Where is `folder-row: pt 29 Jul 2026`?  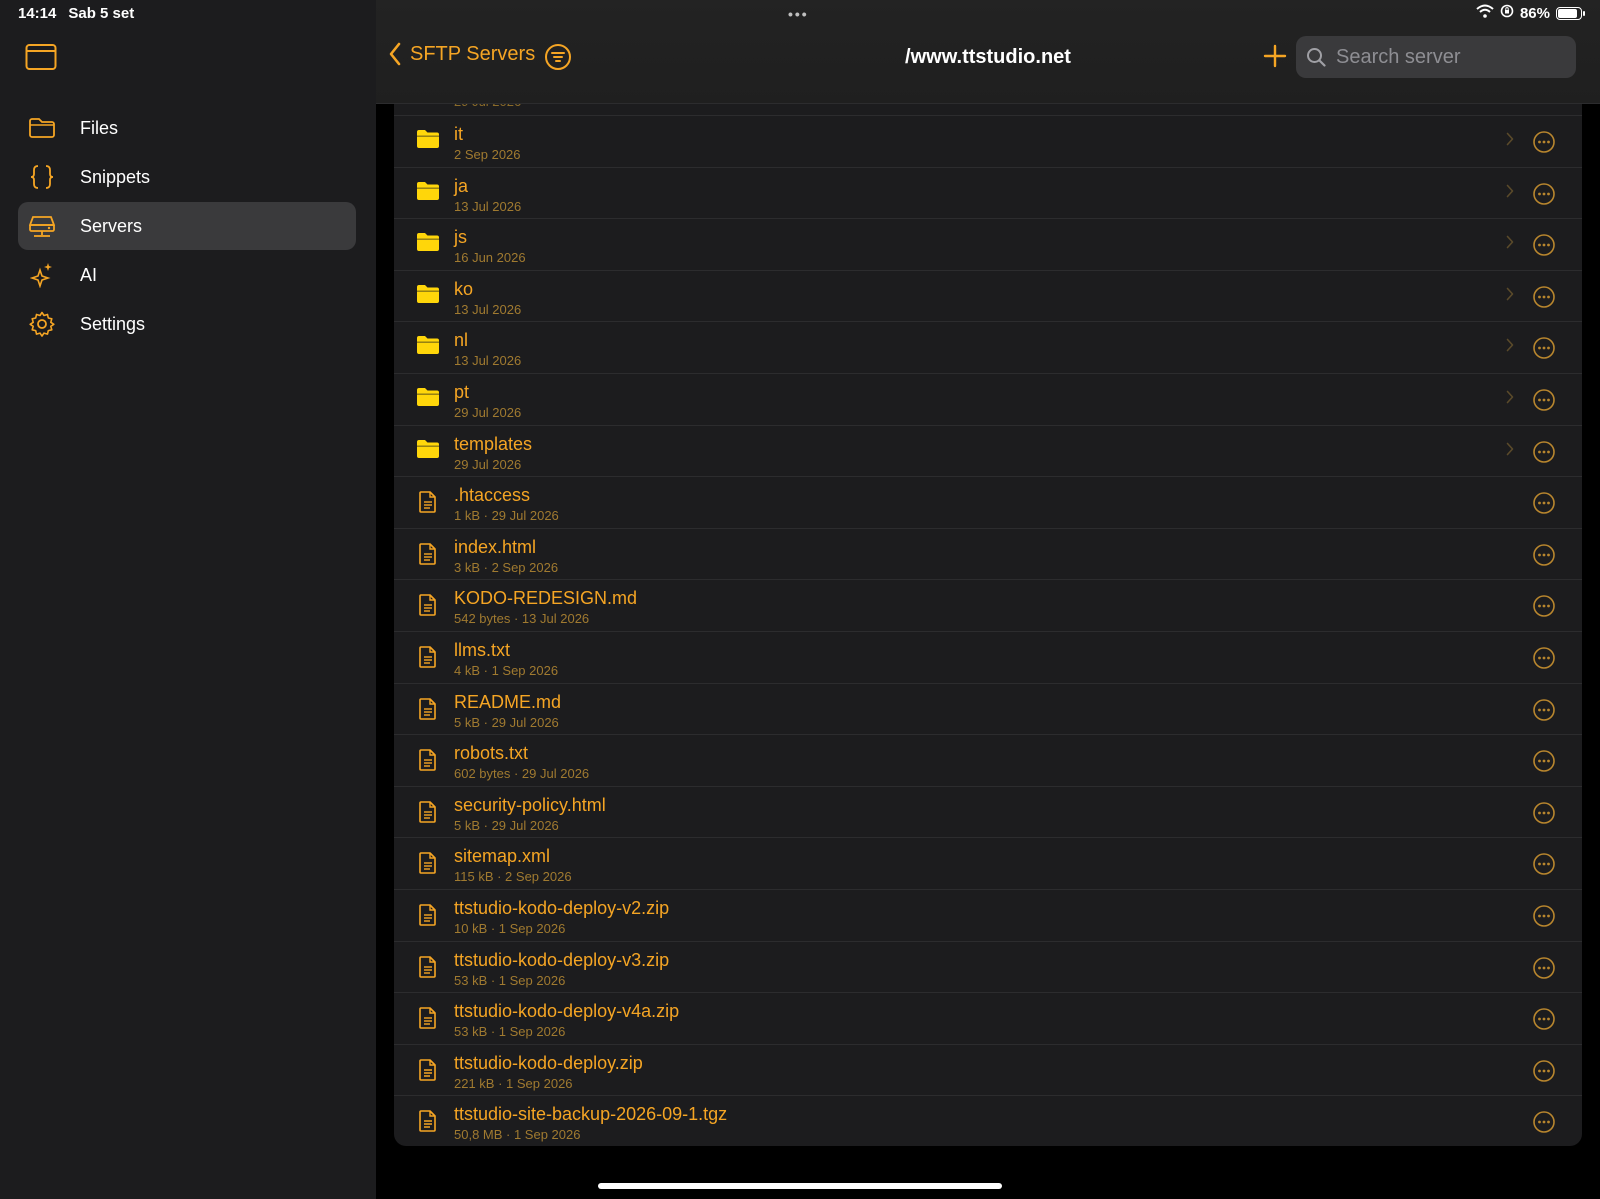 folder-row: pt 29 Jul 2026 is located at coordinates (988, 398).